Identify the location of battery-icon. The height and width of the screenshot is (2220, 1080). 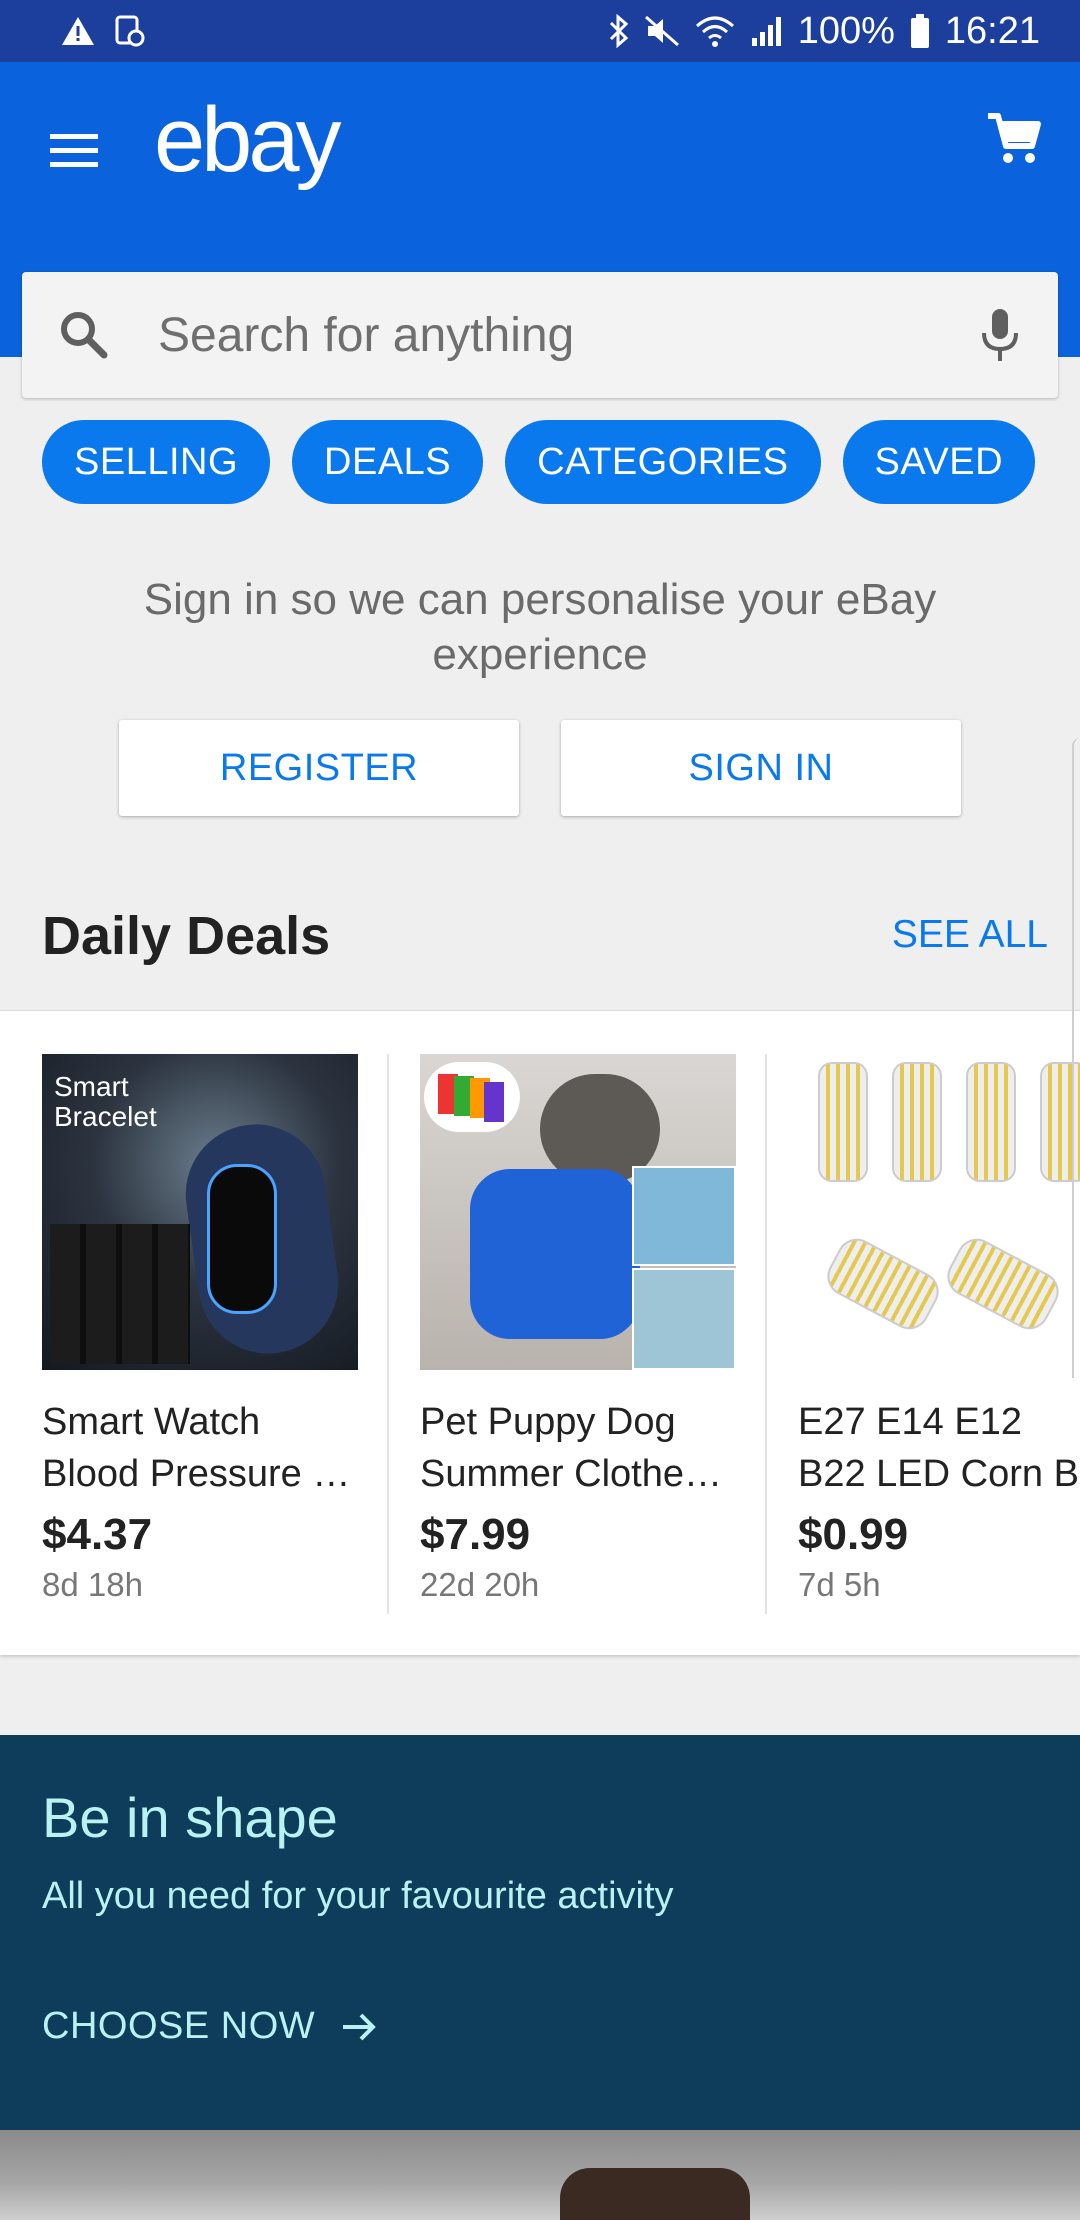
(919, 31).